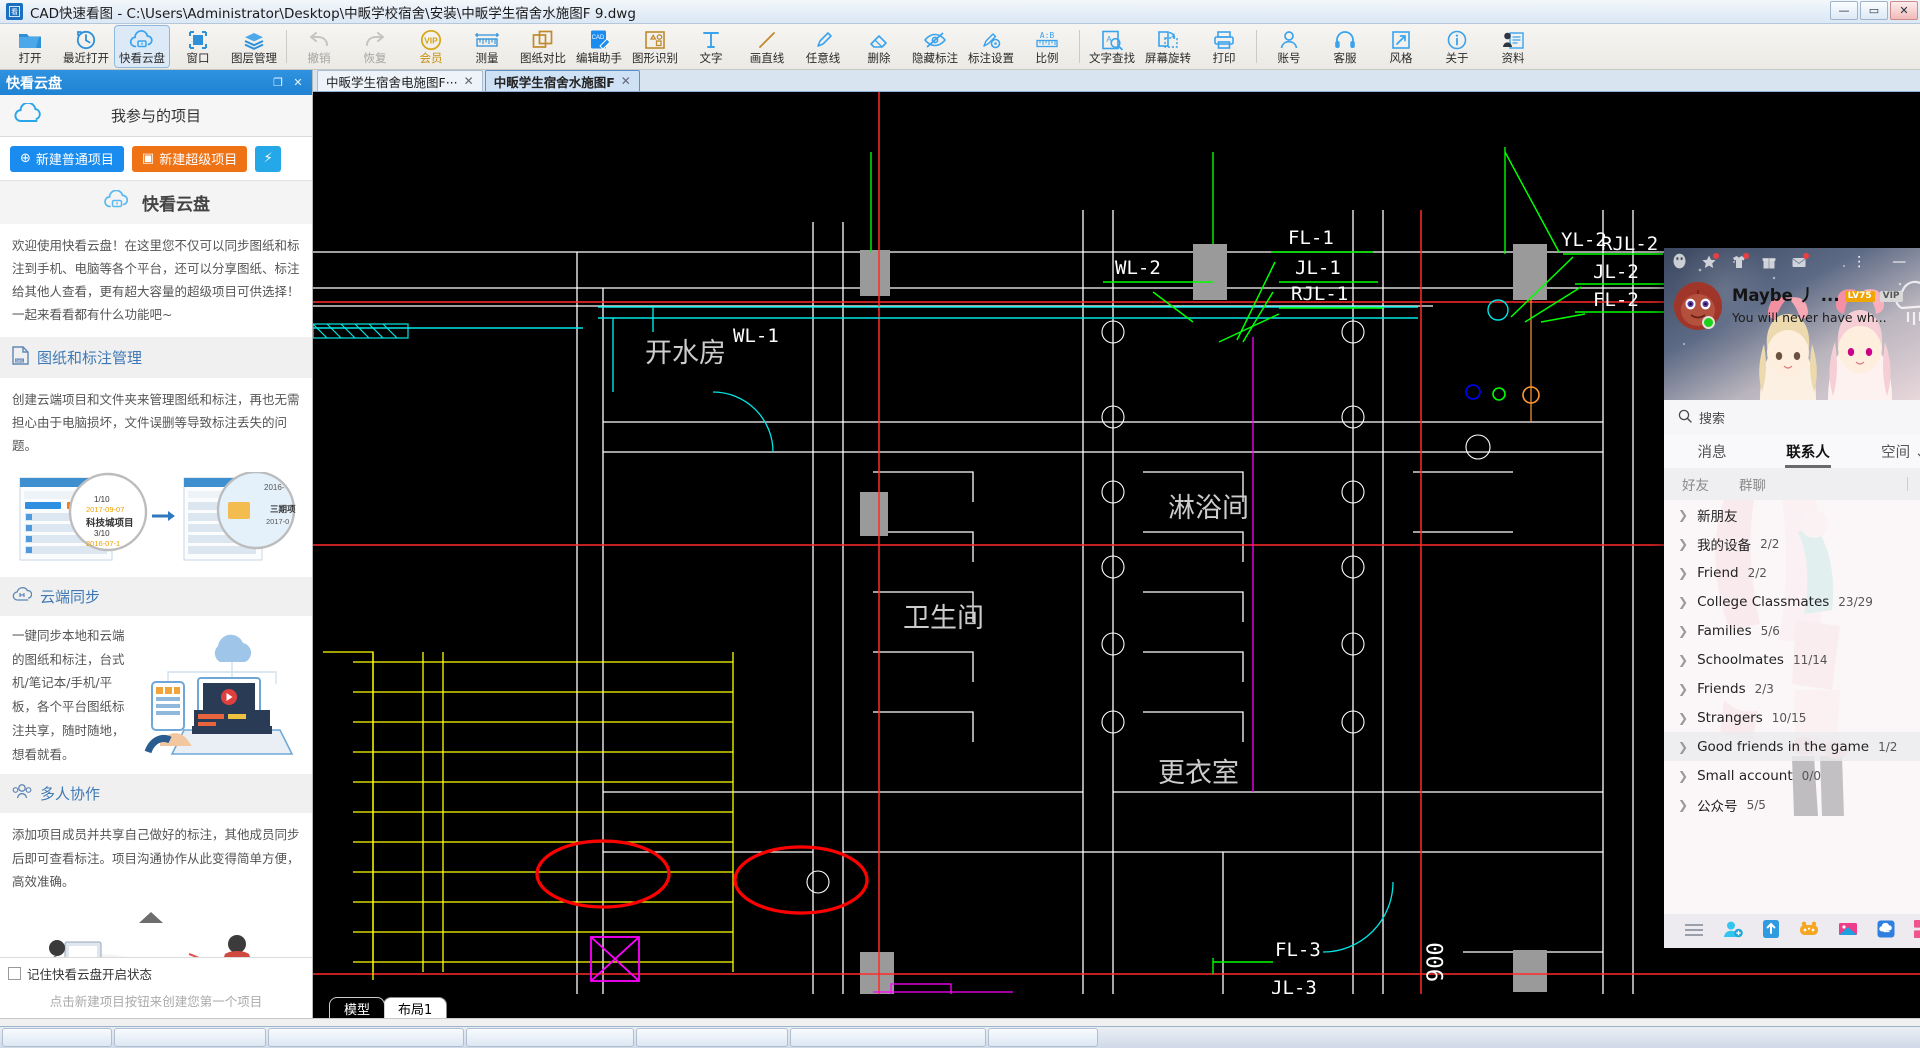  I want to click on toolbar-button-open: 打开, so click(30, 46).